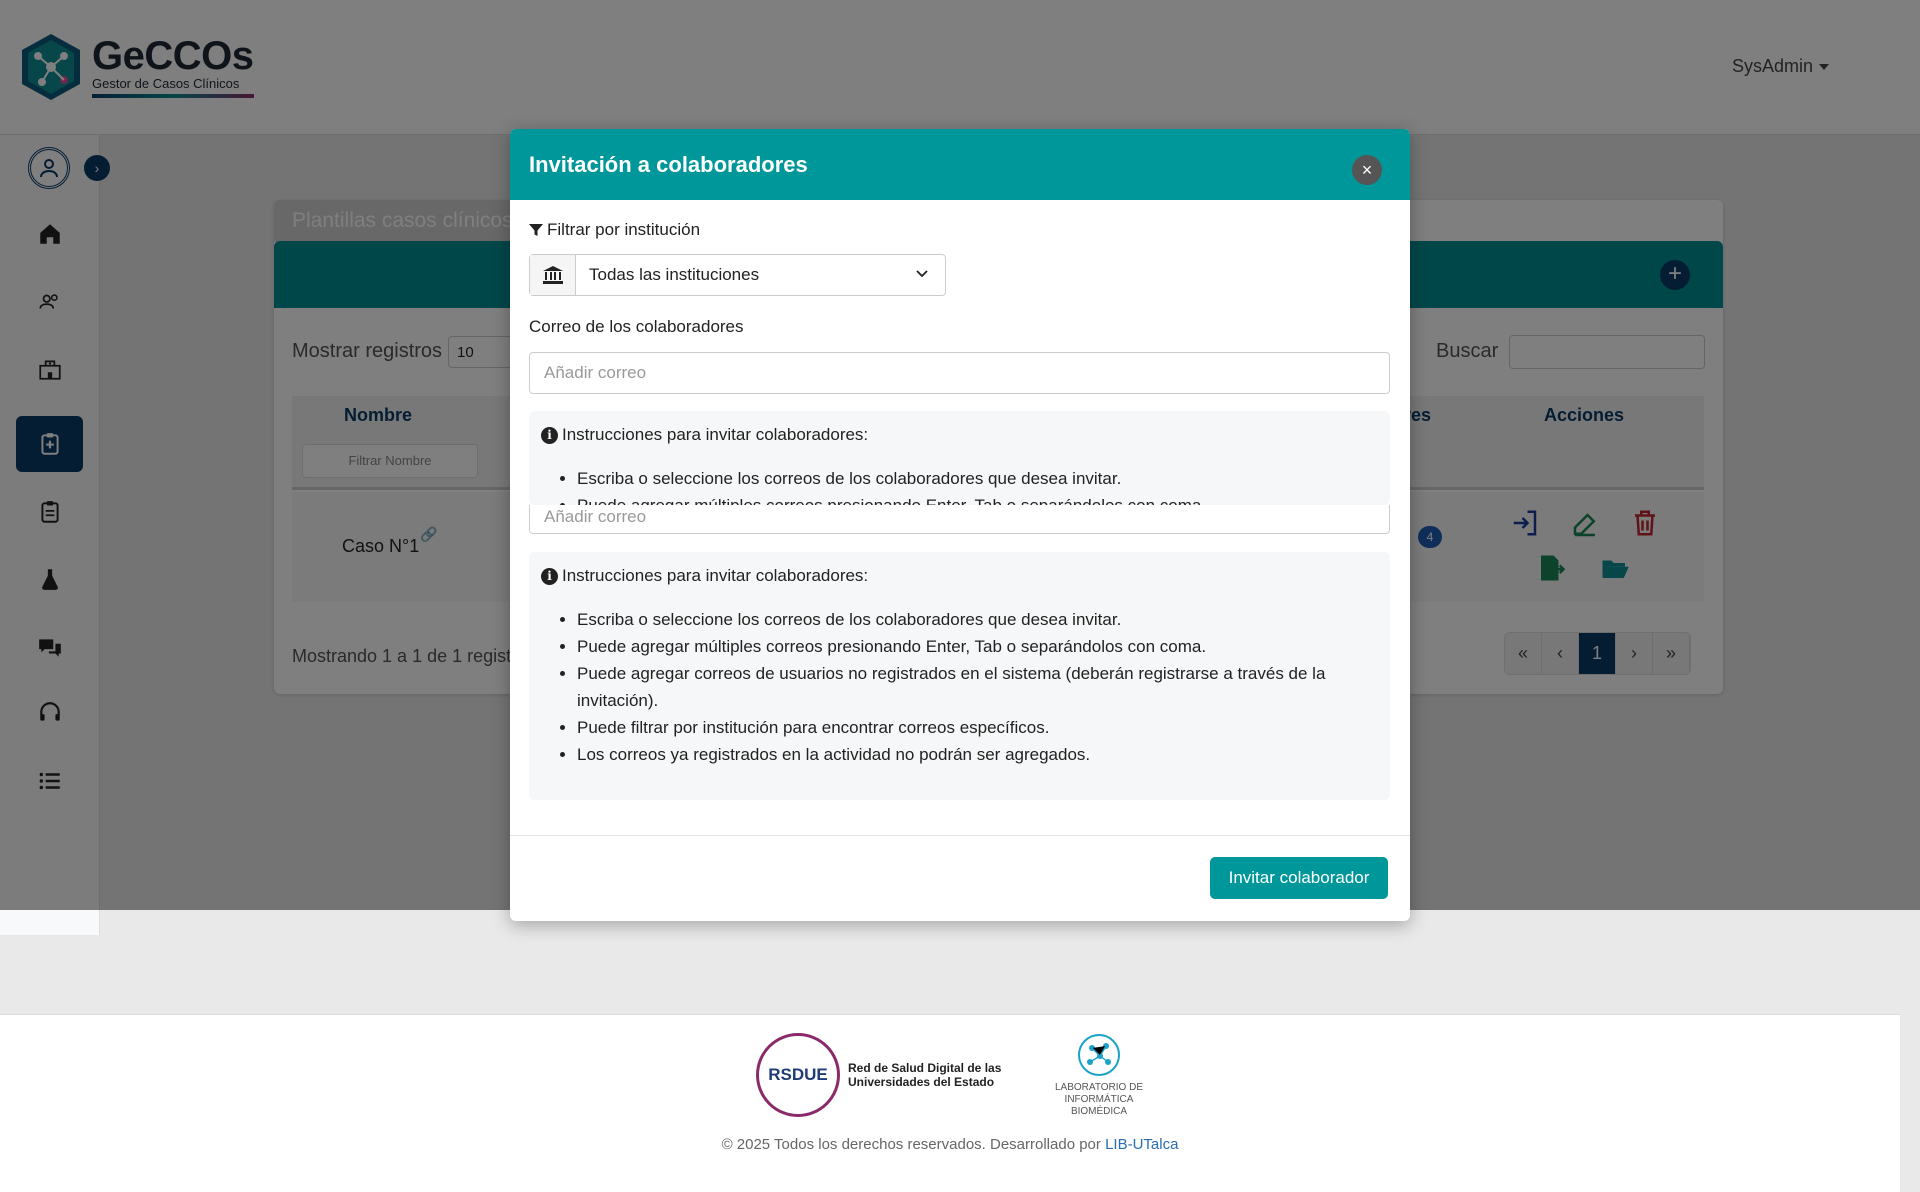  Describe the element at coordinates (922, 274) in the screenshot. I see `chevron-down-icon` at that location.